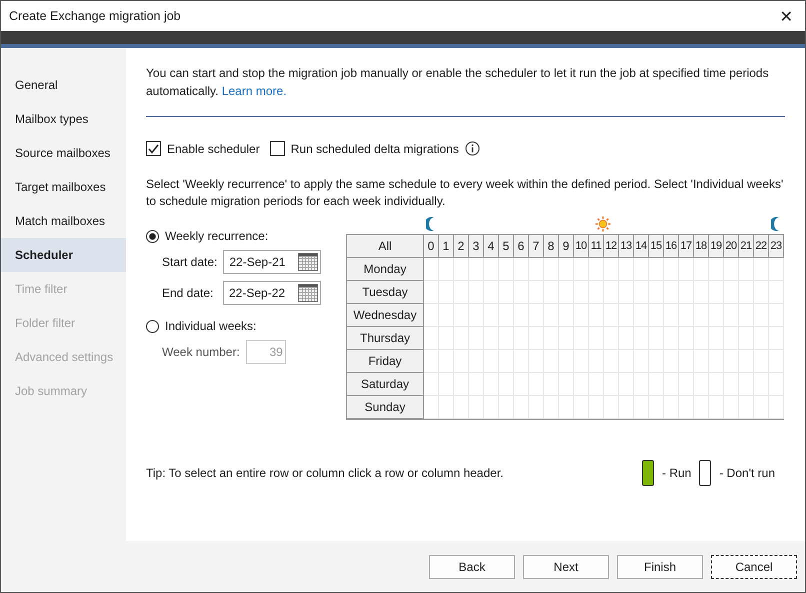 The width and height of the screenshot is (806, 593). Describe the element at coordinates (385, 384) in the screenshot. I see `day-header: Saturday` at that location.